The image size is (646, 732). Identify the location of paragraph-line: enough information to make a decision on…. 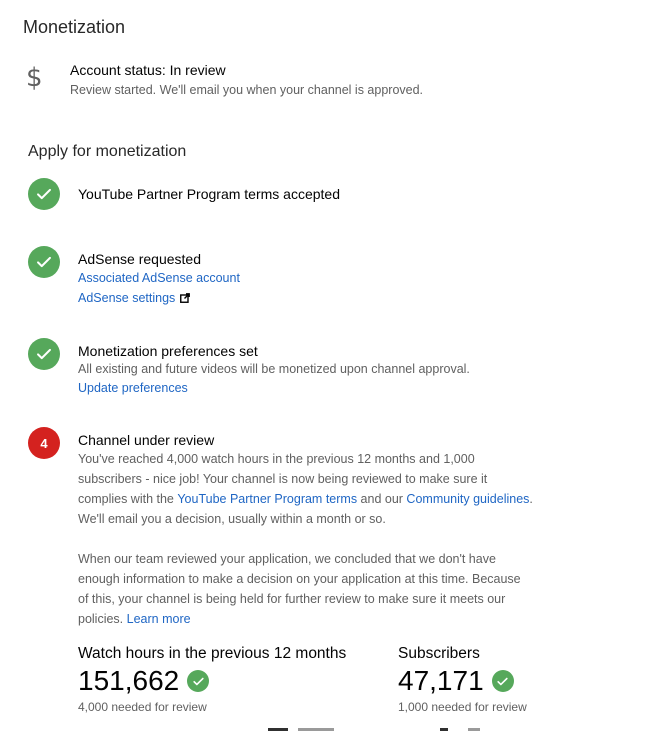
(299, 579).